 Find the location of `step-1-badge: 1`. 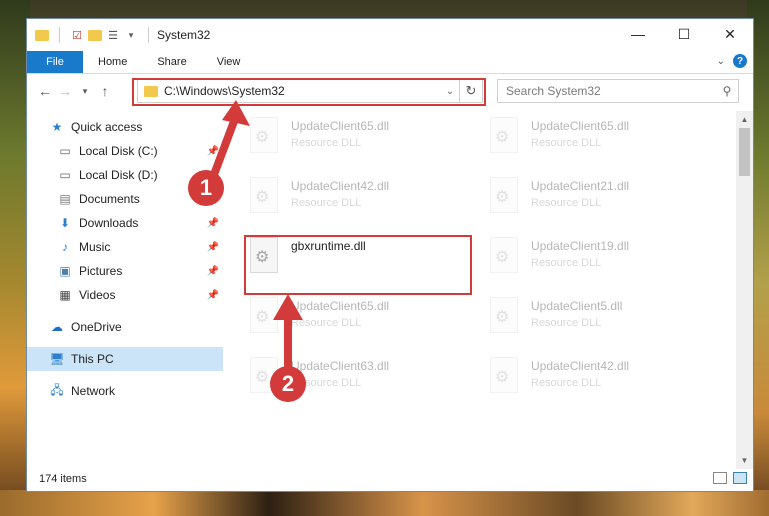

step-1-badge: 1 is located at coordinates (206, 188).